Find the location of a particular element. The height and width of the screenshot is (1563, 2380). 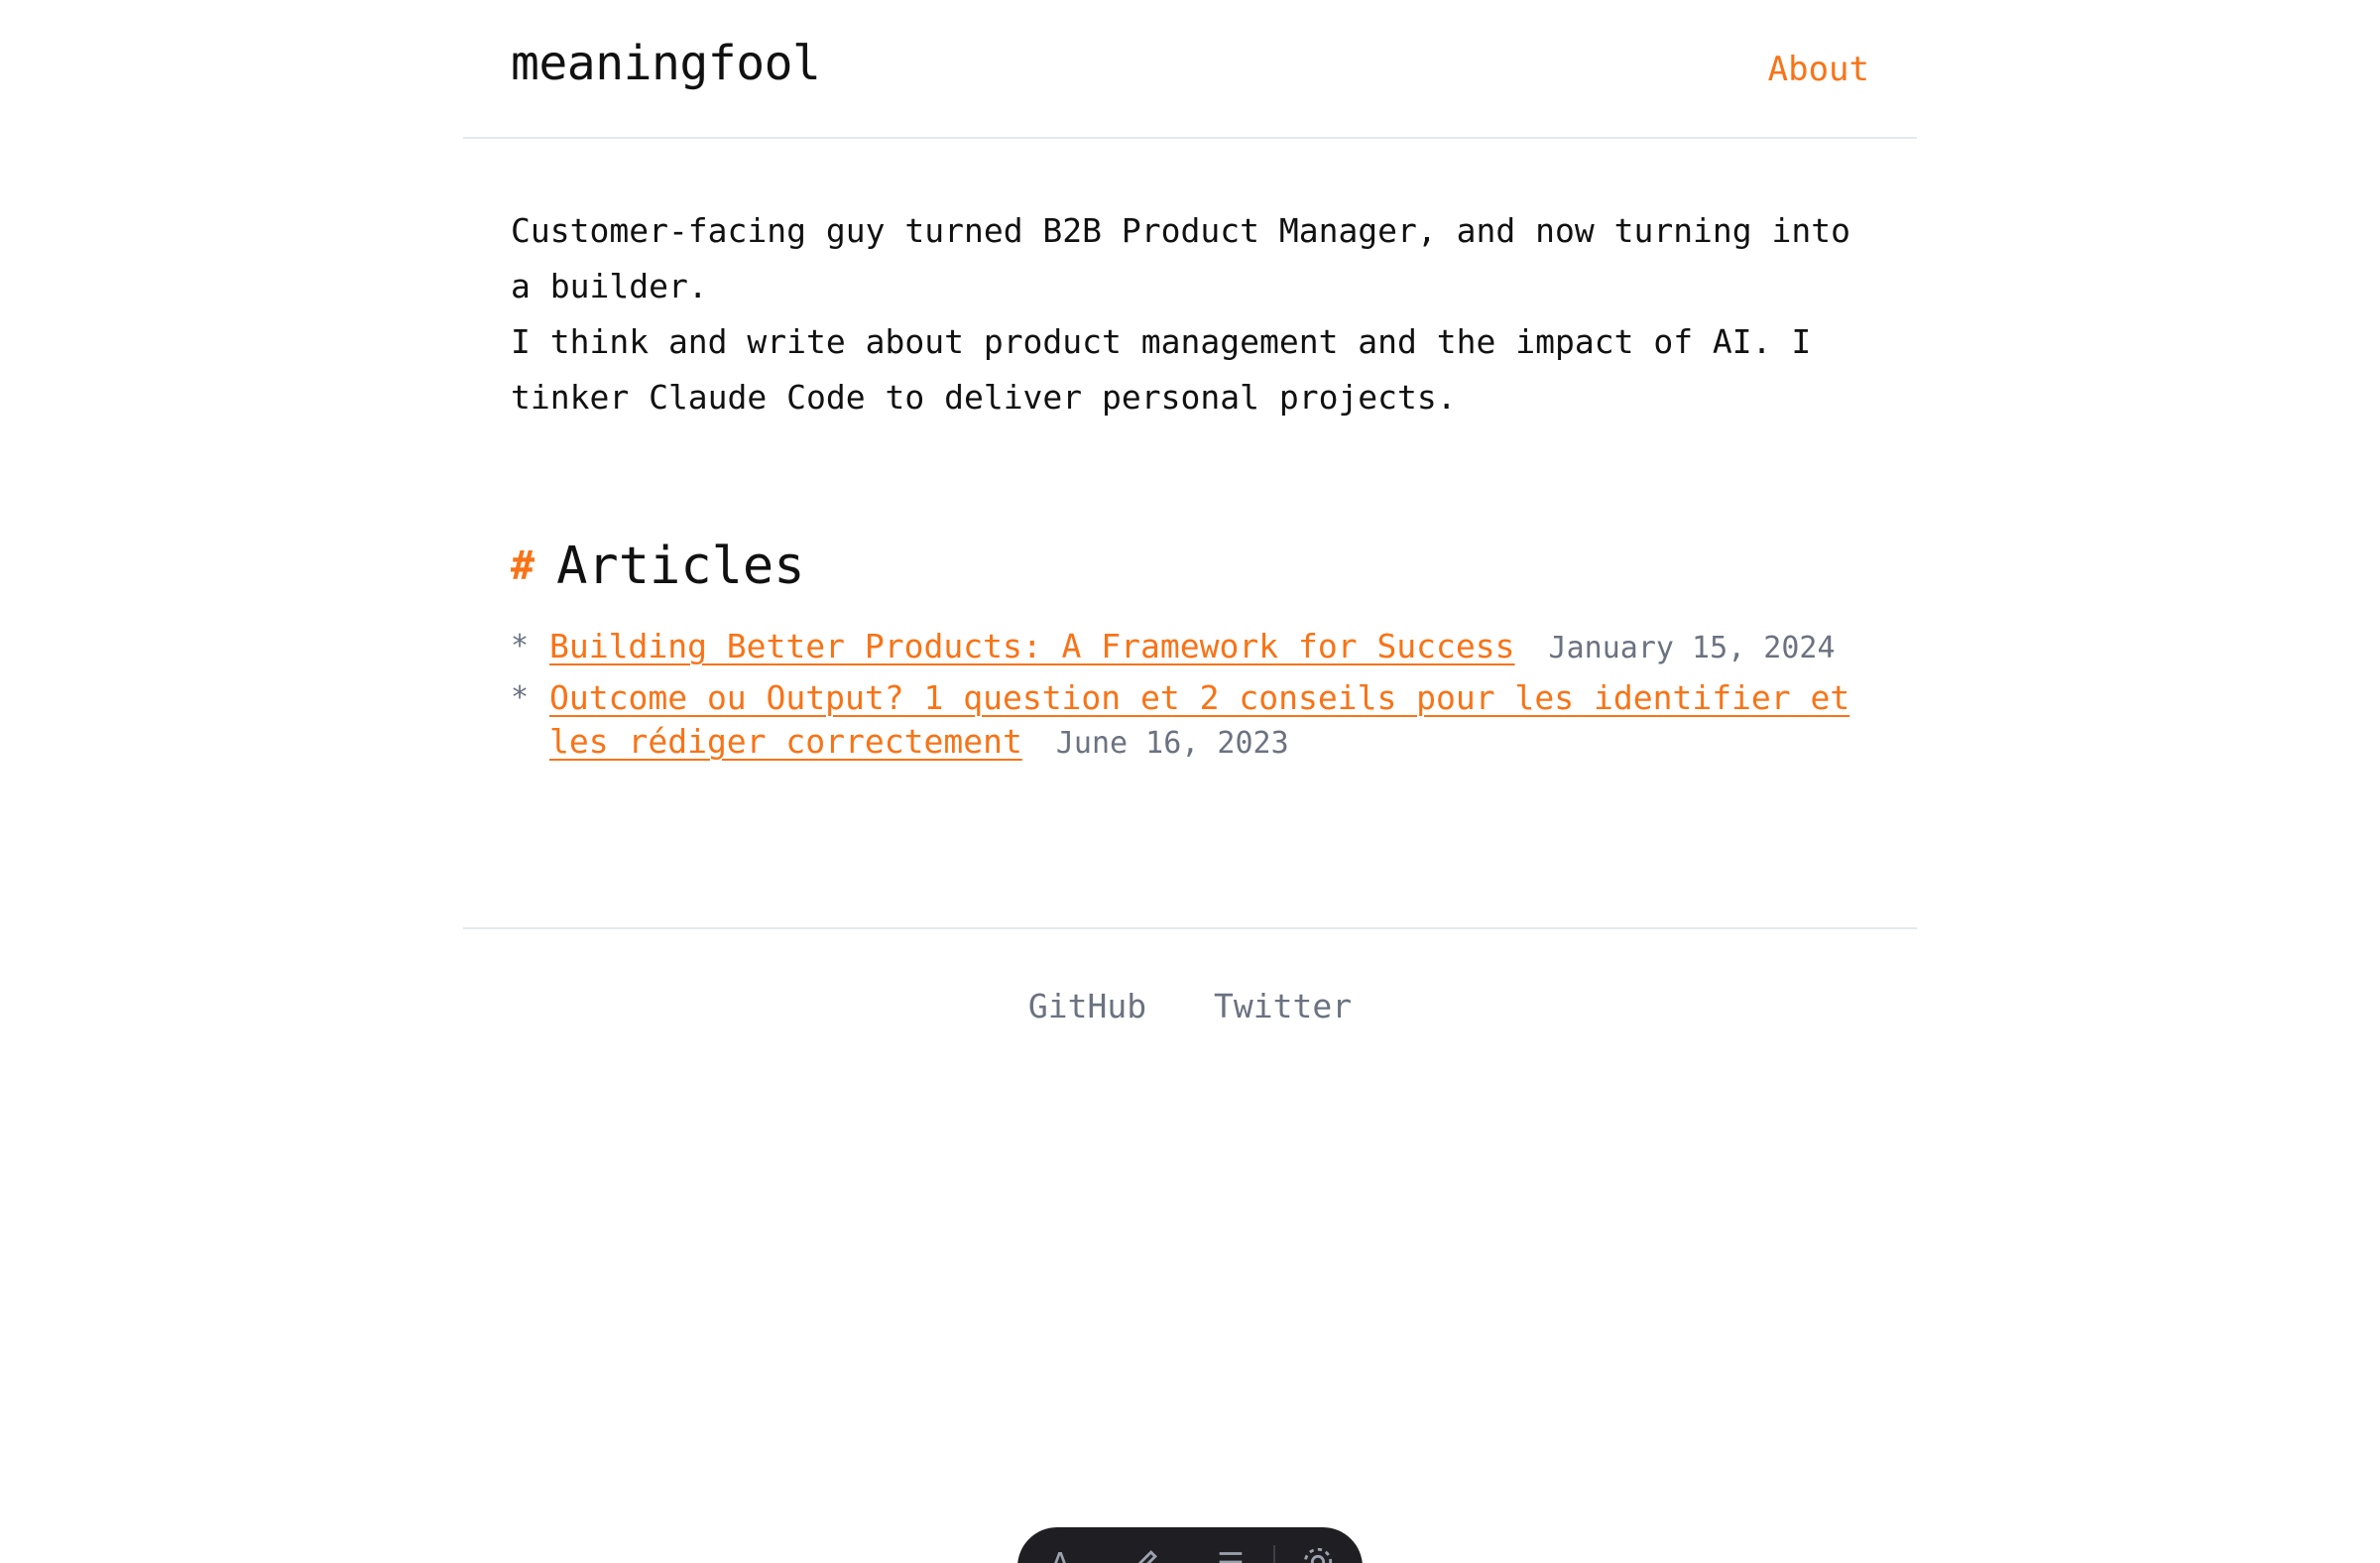

site-footer: GitHub Twitter is located at coordinates (1190, 987).